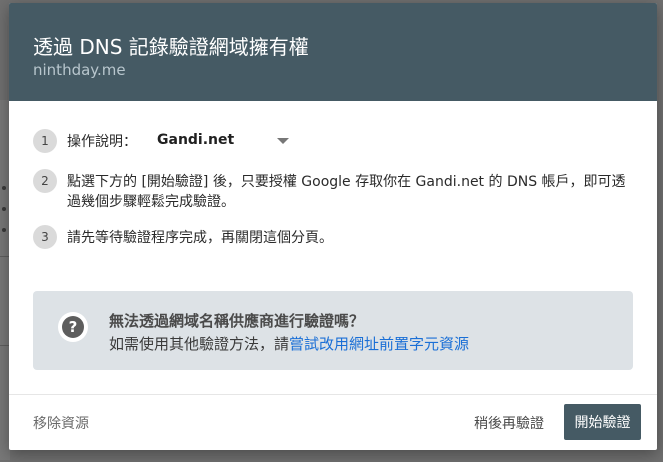  What do you see at coordinates (61, 423) in the screenshot?
I see `remove-resource-button: 移除資源` at bounding box center [61, 423].